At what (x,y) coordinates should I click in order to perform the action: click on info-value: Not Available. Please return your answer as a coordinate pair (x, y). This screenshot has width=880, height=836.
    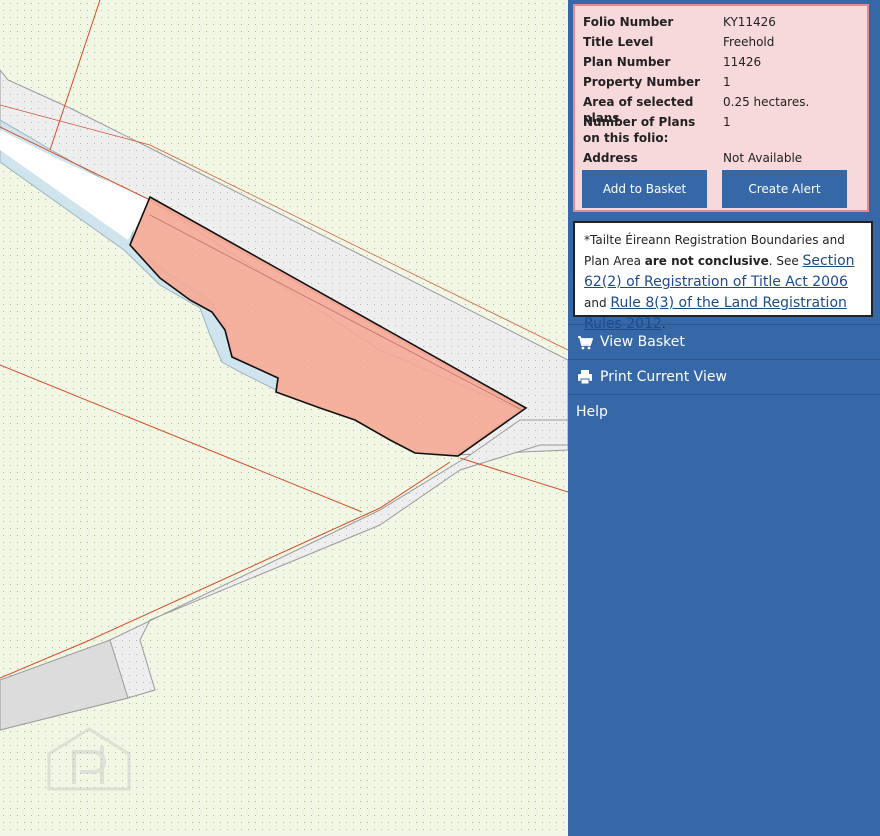
    Looking at the image, I should click on (763, 158).